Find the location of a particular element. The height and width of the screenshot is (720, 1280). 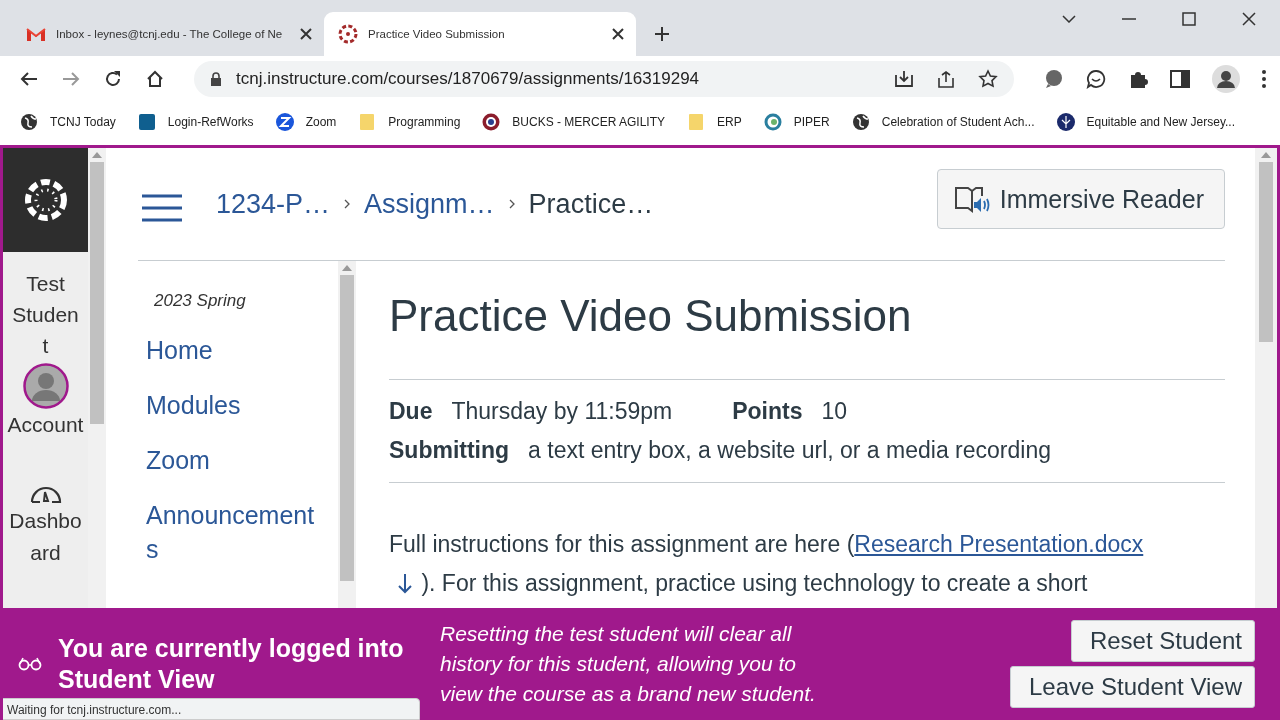

home-icon is located at coordinates (155, 79).